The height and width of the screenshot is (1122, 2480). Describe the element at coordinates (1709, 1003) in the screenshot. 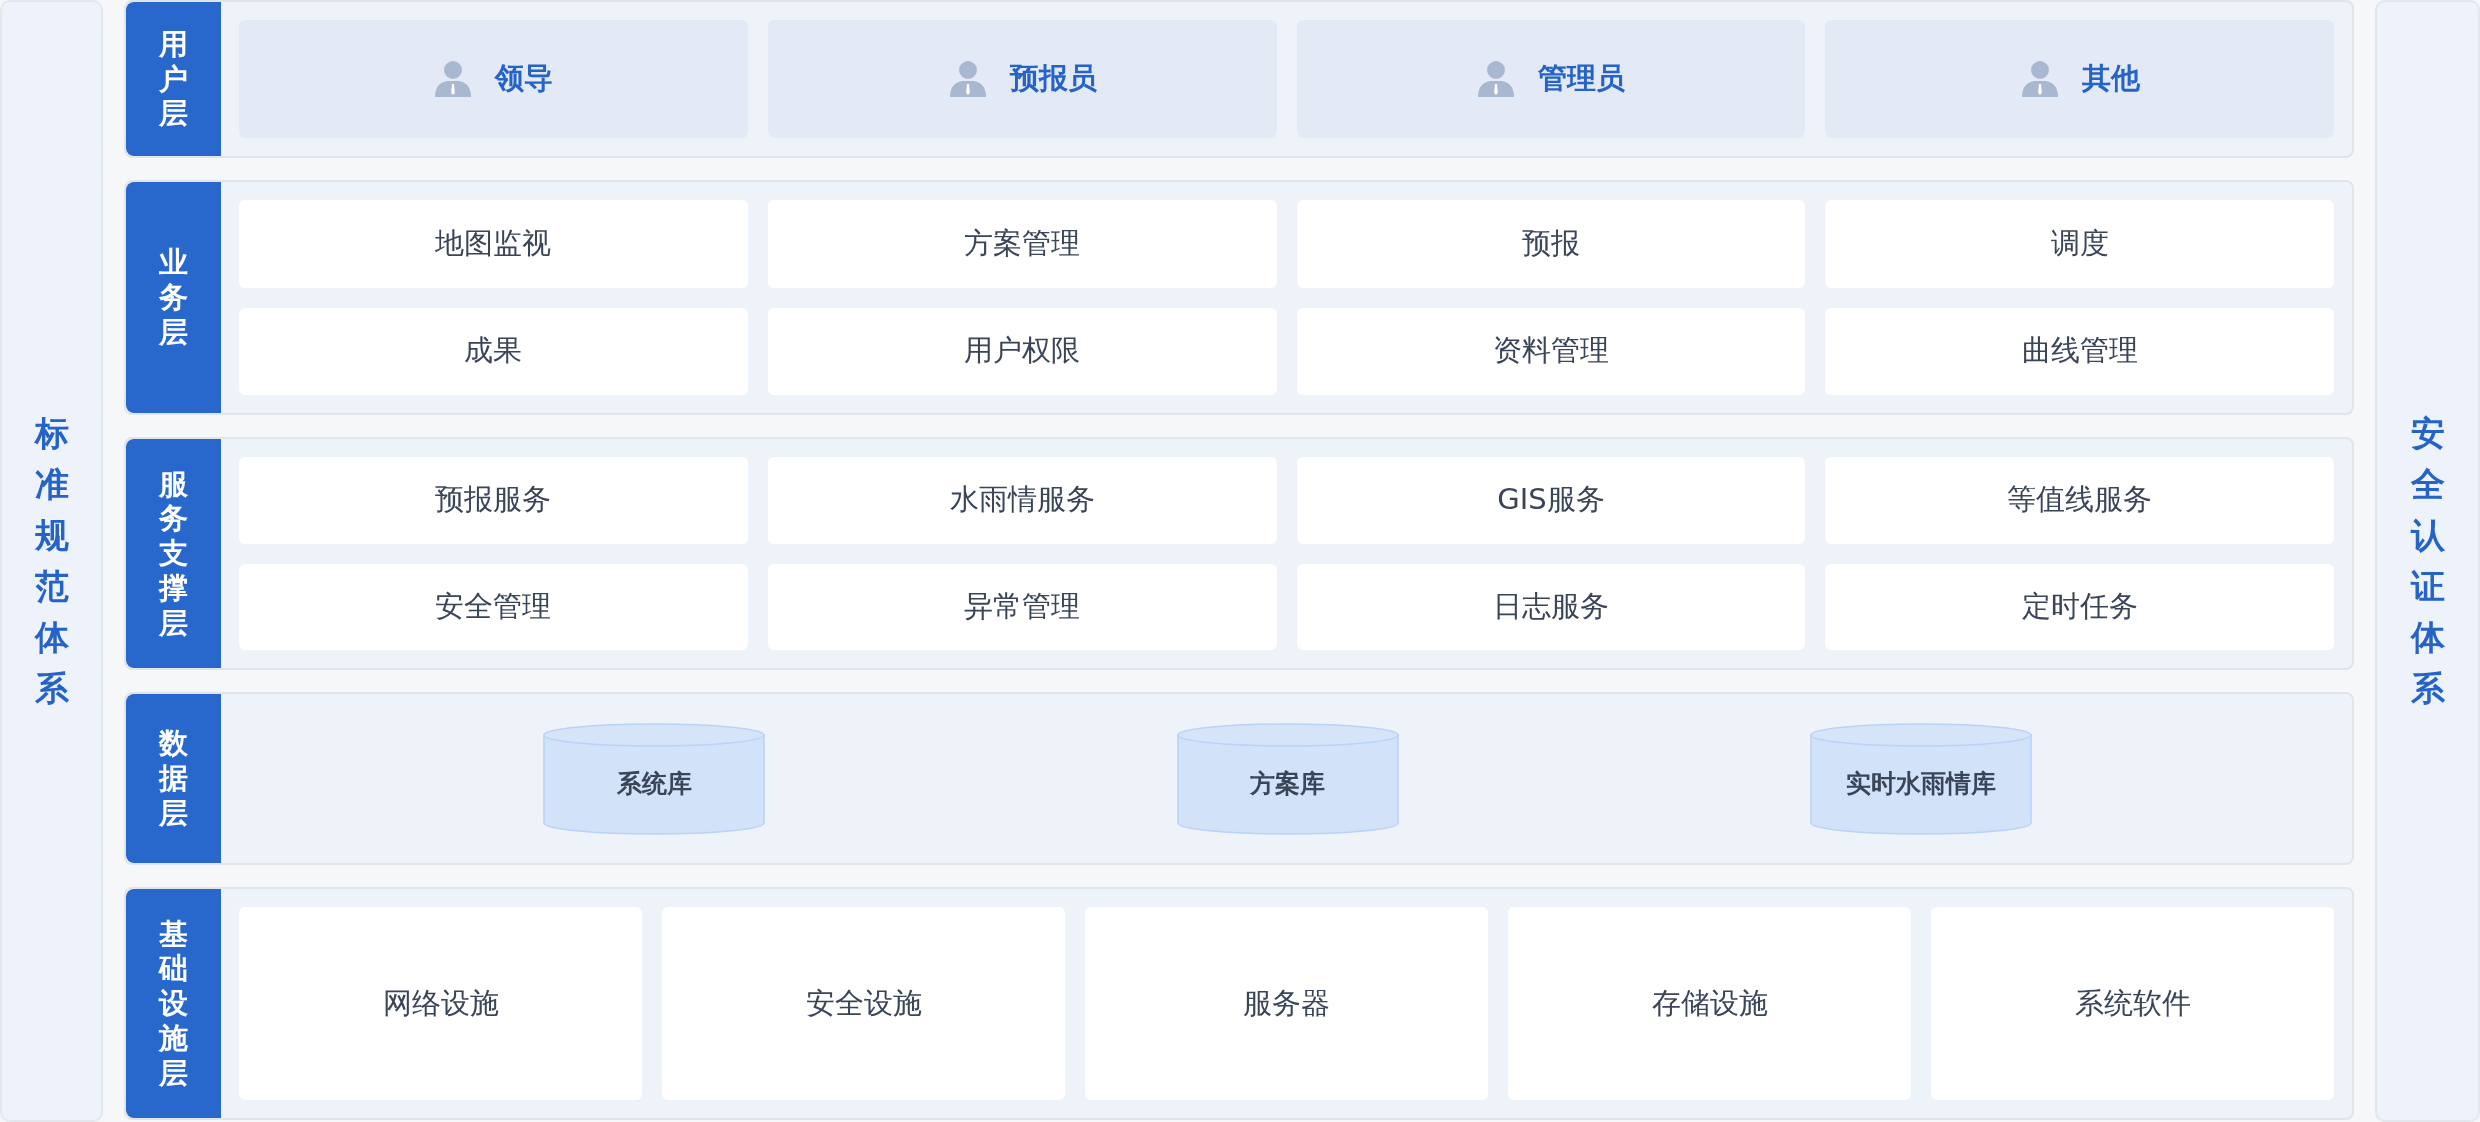

I see `infrastructure-card: 存储设施` at that location.